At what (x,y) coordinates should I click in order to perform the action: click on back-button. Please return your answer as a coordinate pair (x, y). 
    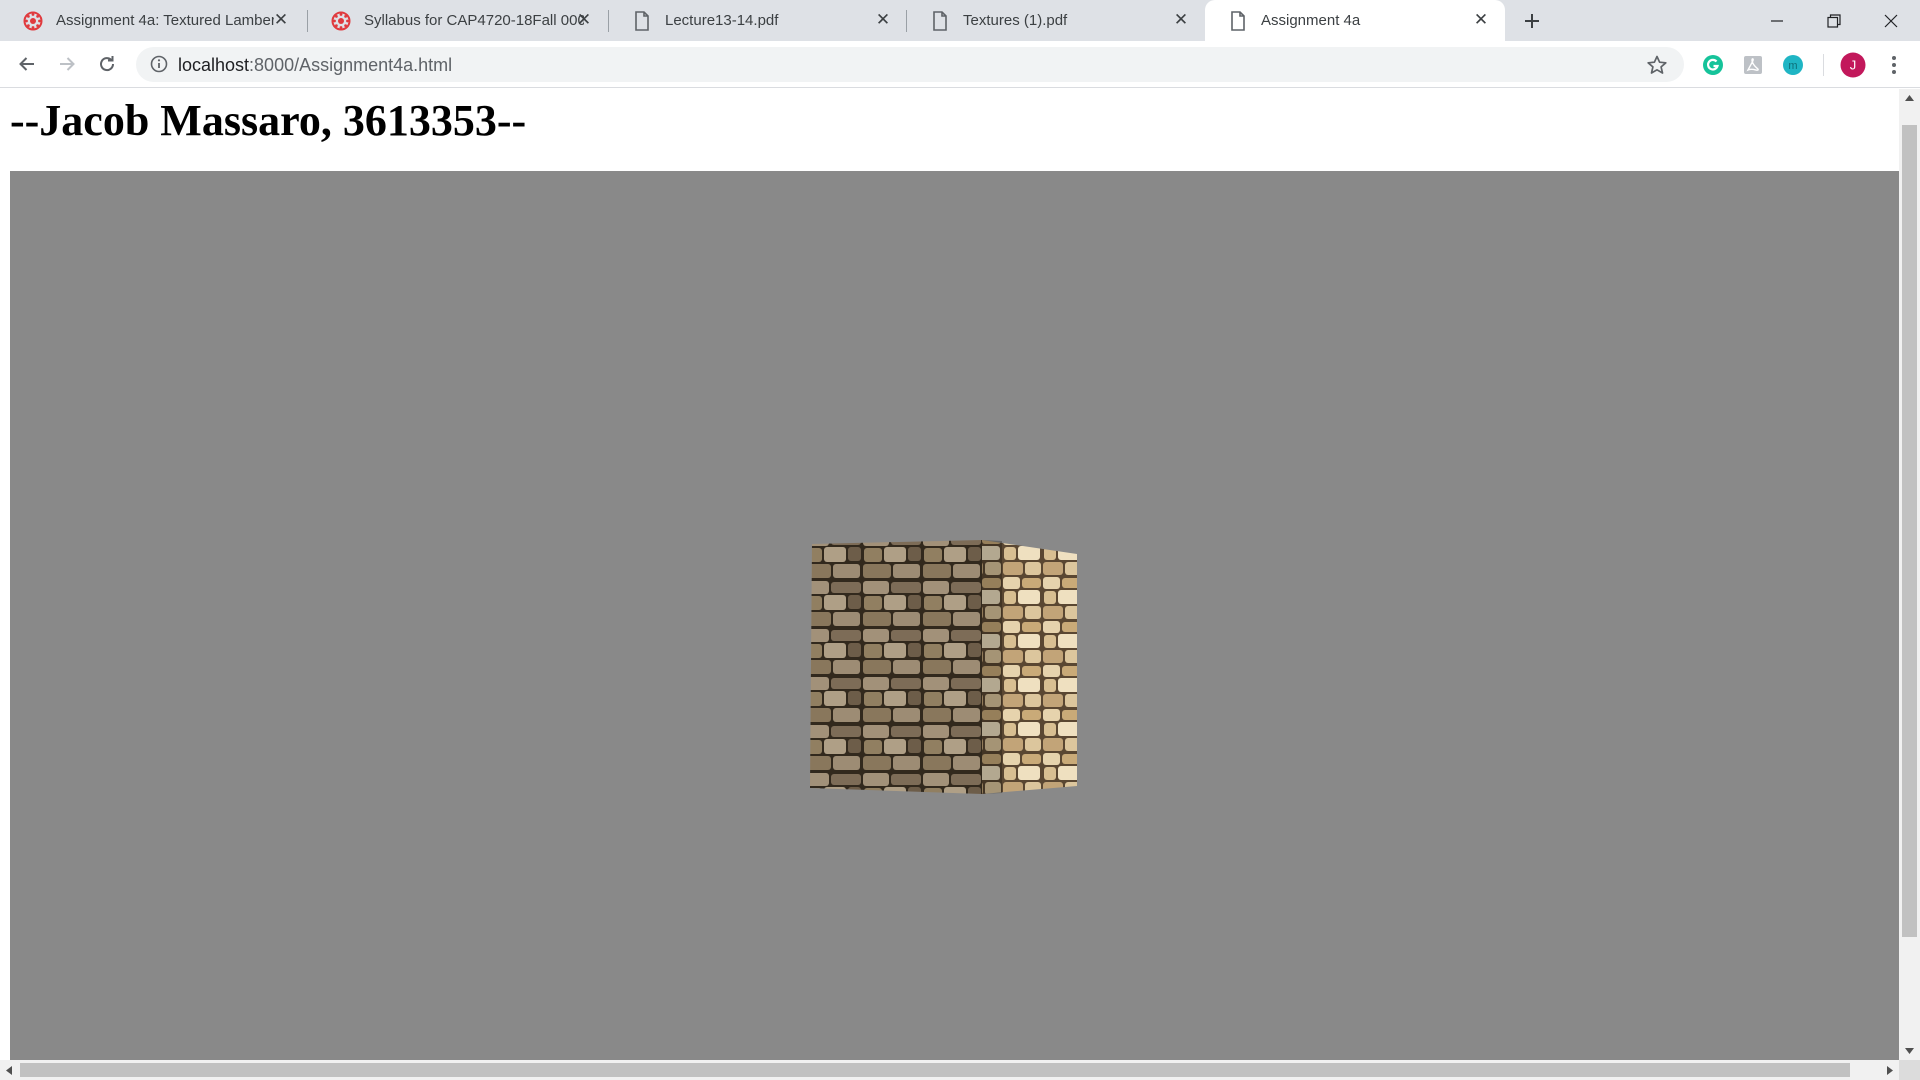
    Looking at the image, I should click on (27, 64).